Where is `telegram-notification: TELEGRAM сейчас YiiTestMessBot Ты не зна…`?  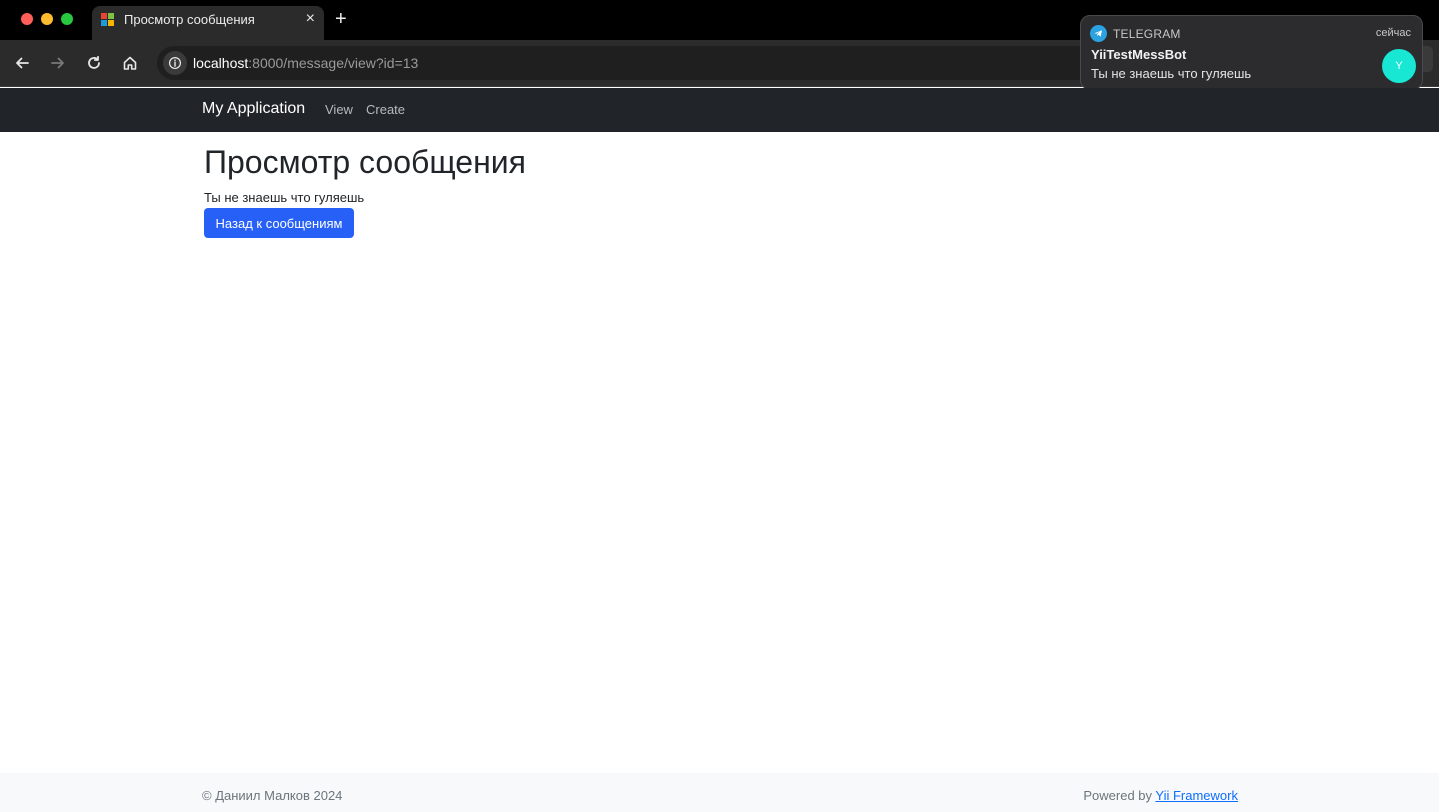
telegram-notification: TELEGRAM сейчас YiiTestMessBot Ты не зна… is located at coordinates (1251, 52).